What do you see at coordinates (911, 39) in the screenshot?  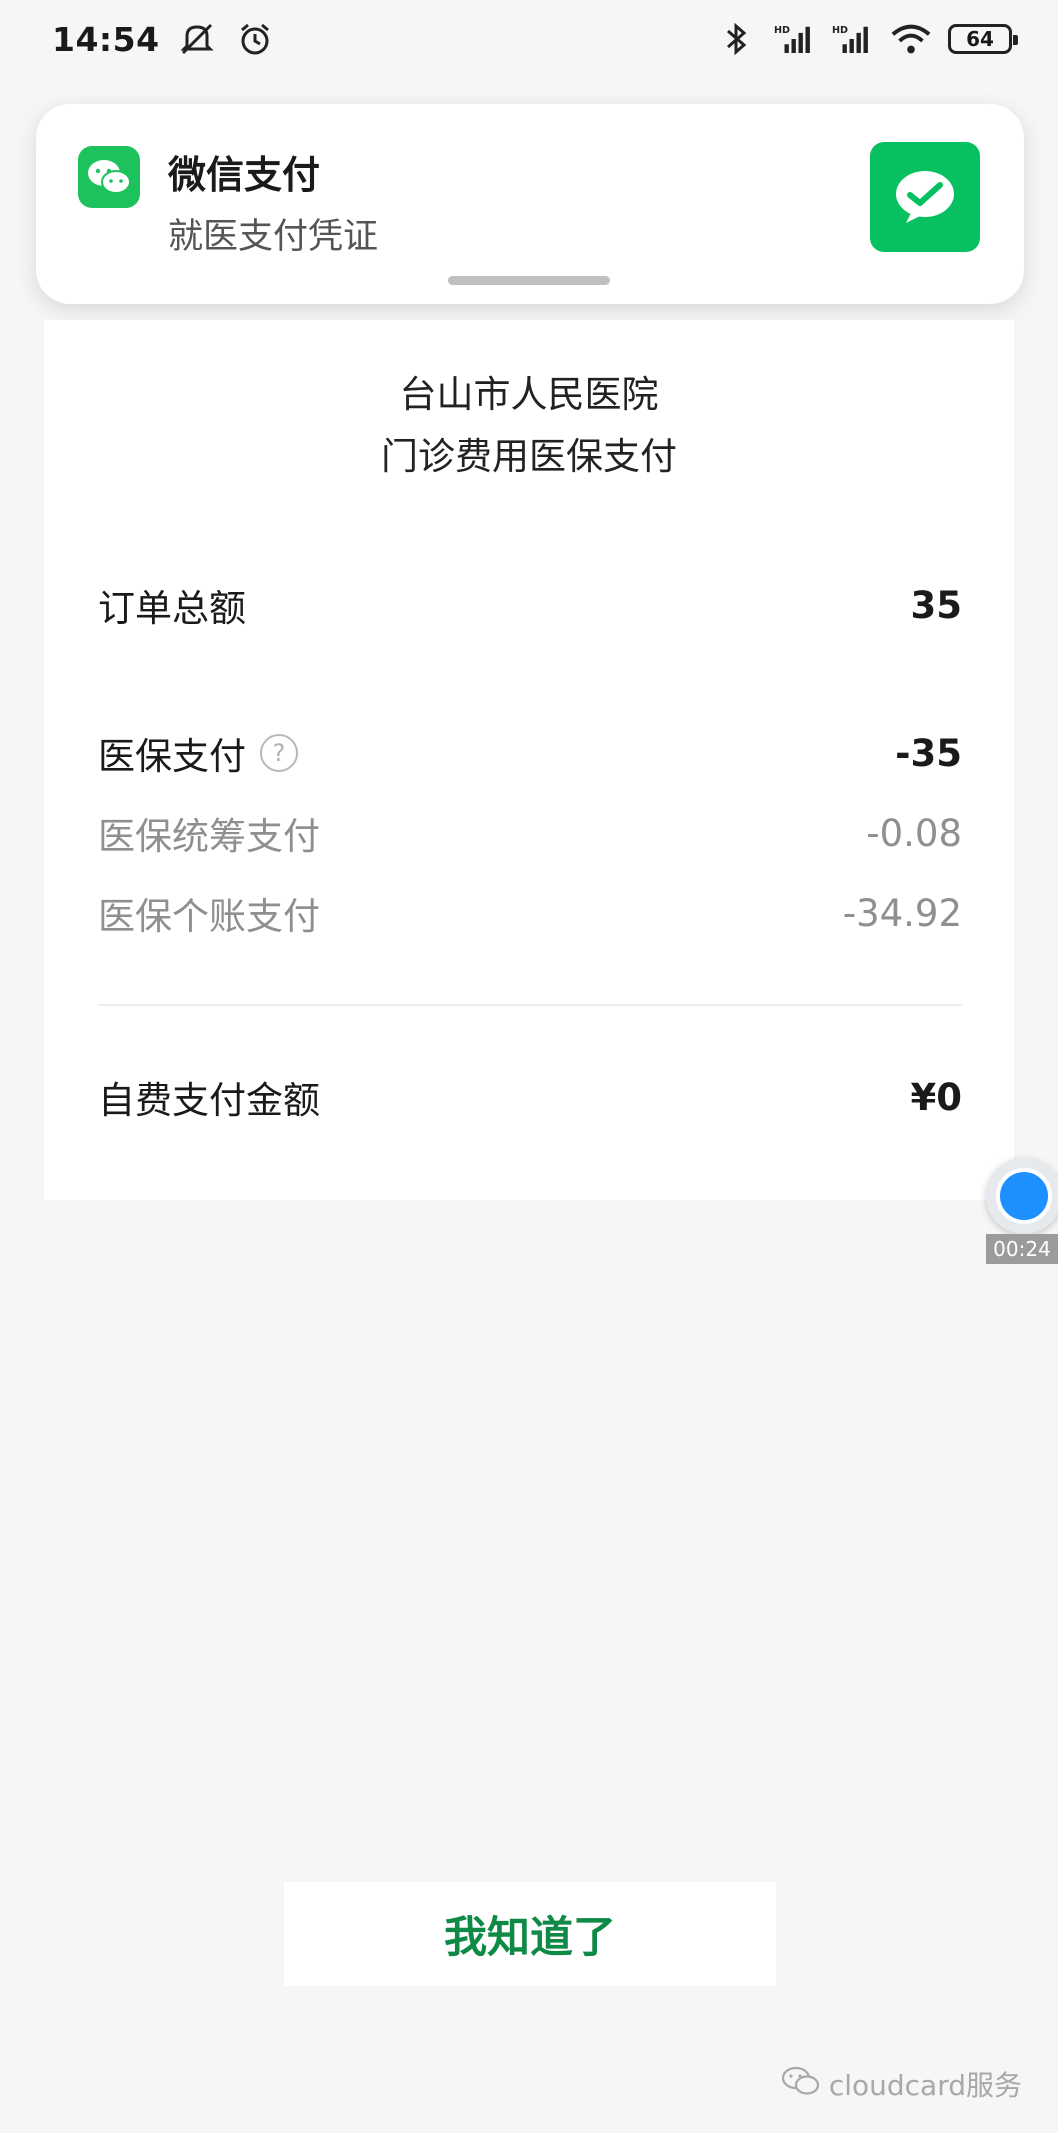 I see `wifi-icon` at bounding box center [911, 39].